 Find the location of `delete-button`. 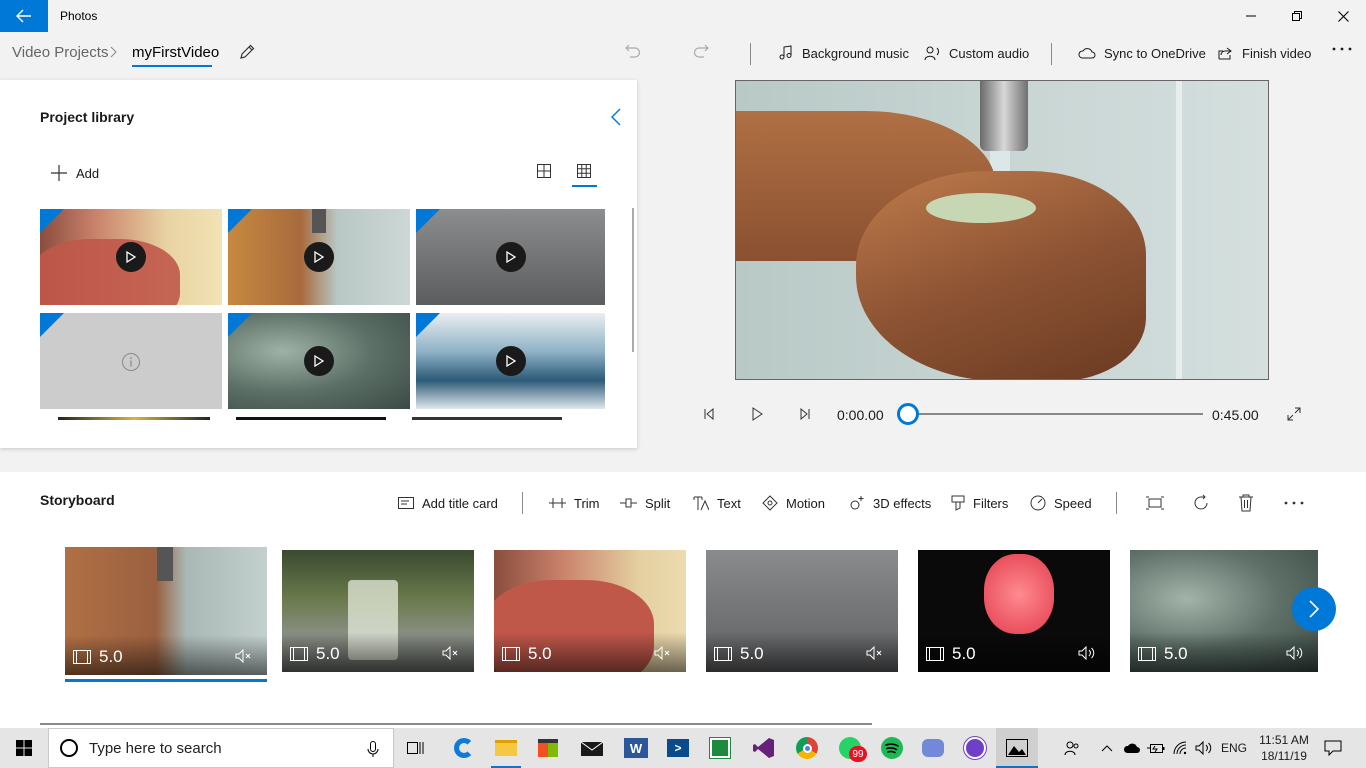

delete-button is located at coordinates (1246, 503).